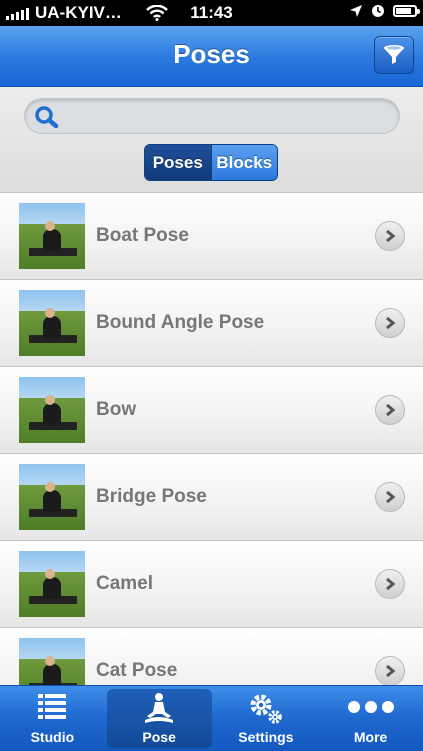  I want to click on tab-more: More, so click(370, 718).